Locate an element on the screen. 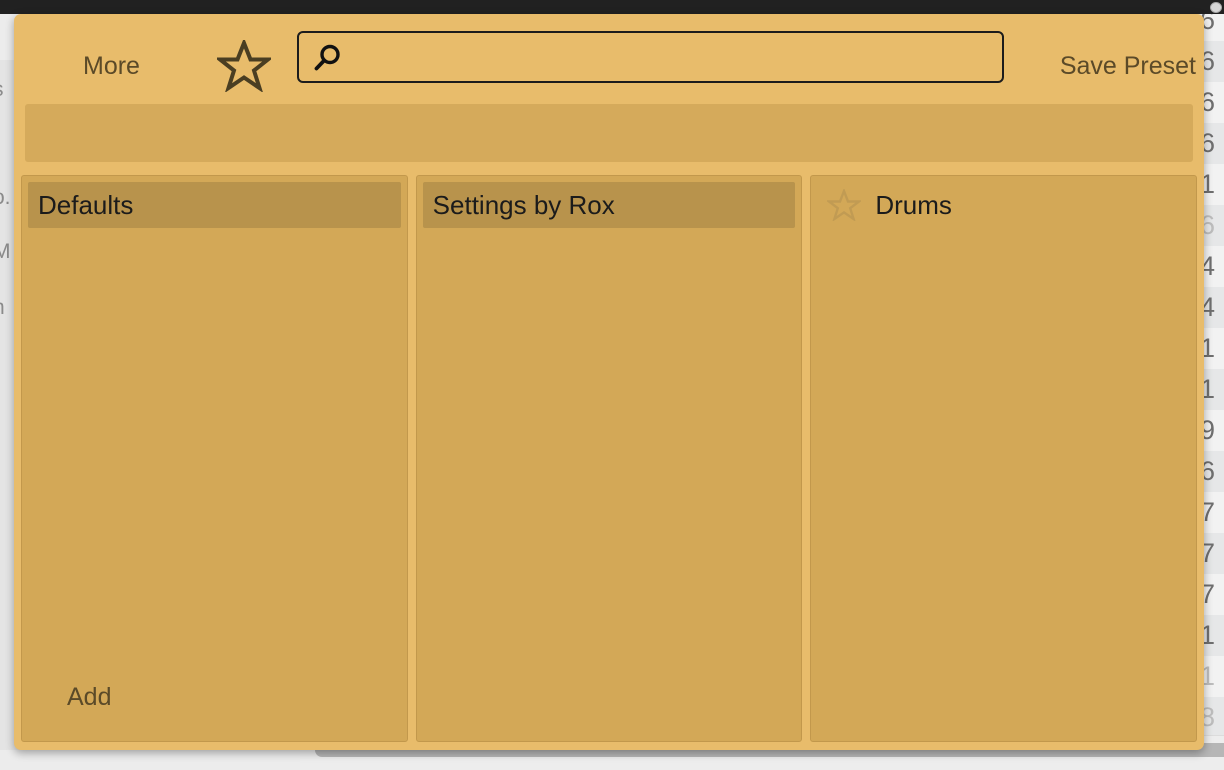 The width and height of the screenshot is (1224, 770). subcategories-column-footer is located at coordinates (609, 702).